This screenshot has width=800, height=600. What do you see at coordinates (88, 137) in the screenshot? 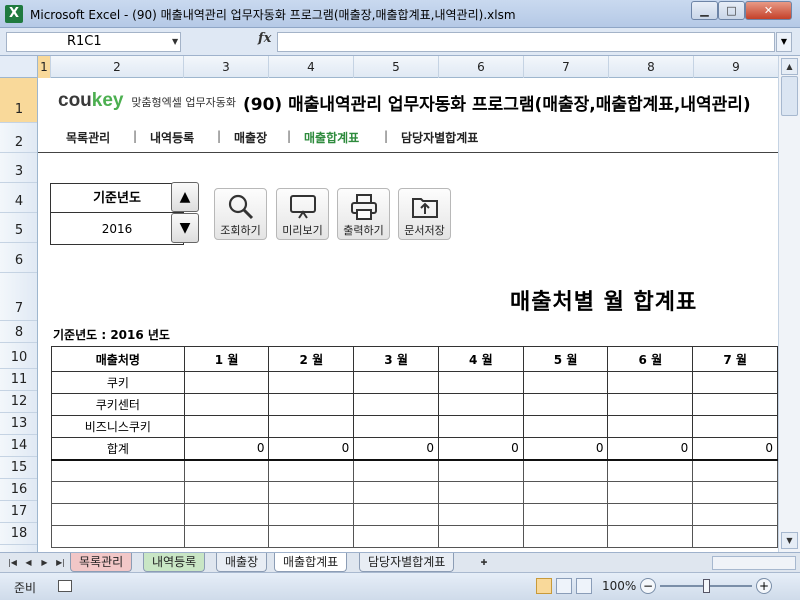
I see `nav-item-list-management: 목록관리` at bounding box center [88, 137].